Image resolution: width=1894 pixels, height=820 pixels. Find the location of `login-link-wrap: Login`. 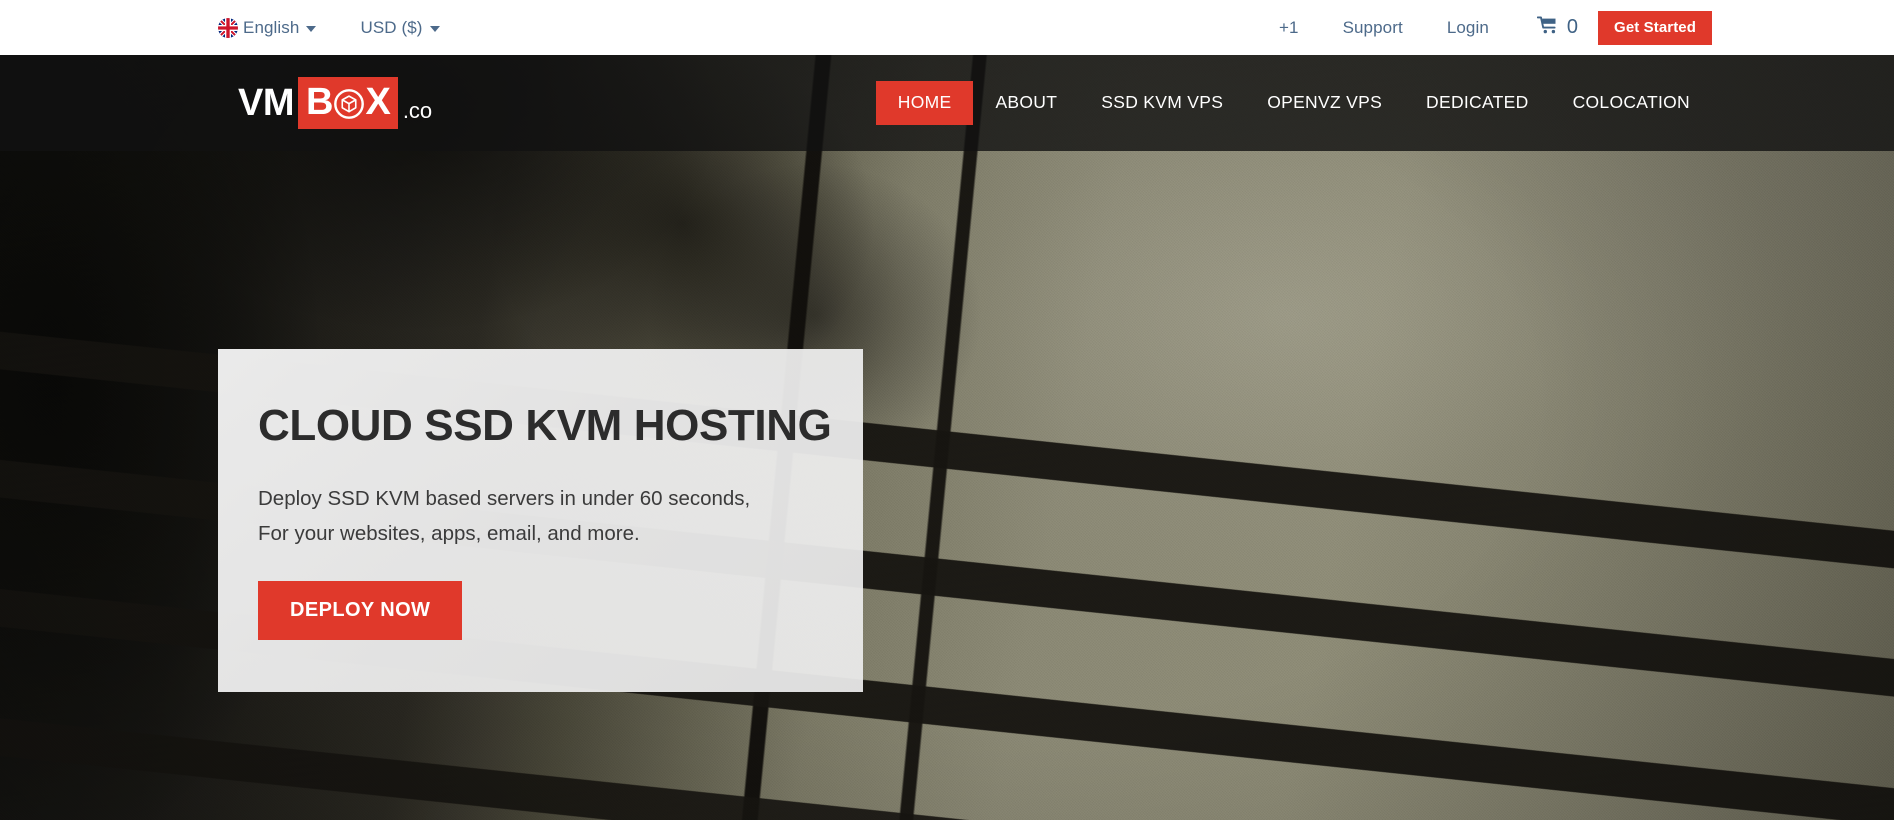

login-link-wrap: Login is located at coordinates (1468, 28).